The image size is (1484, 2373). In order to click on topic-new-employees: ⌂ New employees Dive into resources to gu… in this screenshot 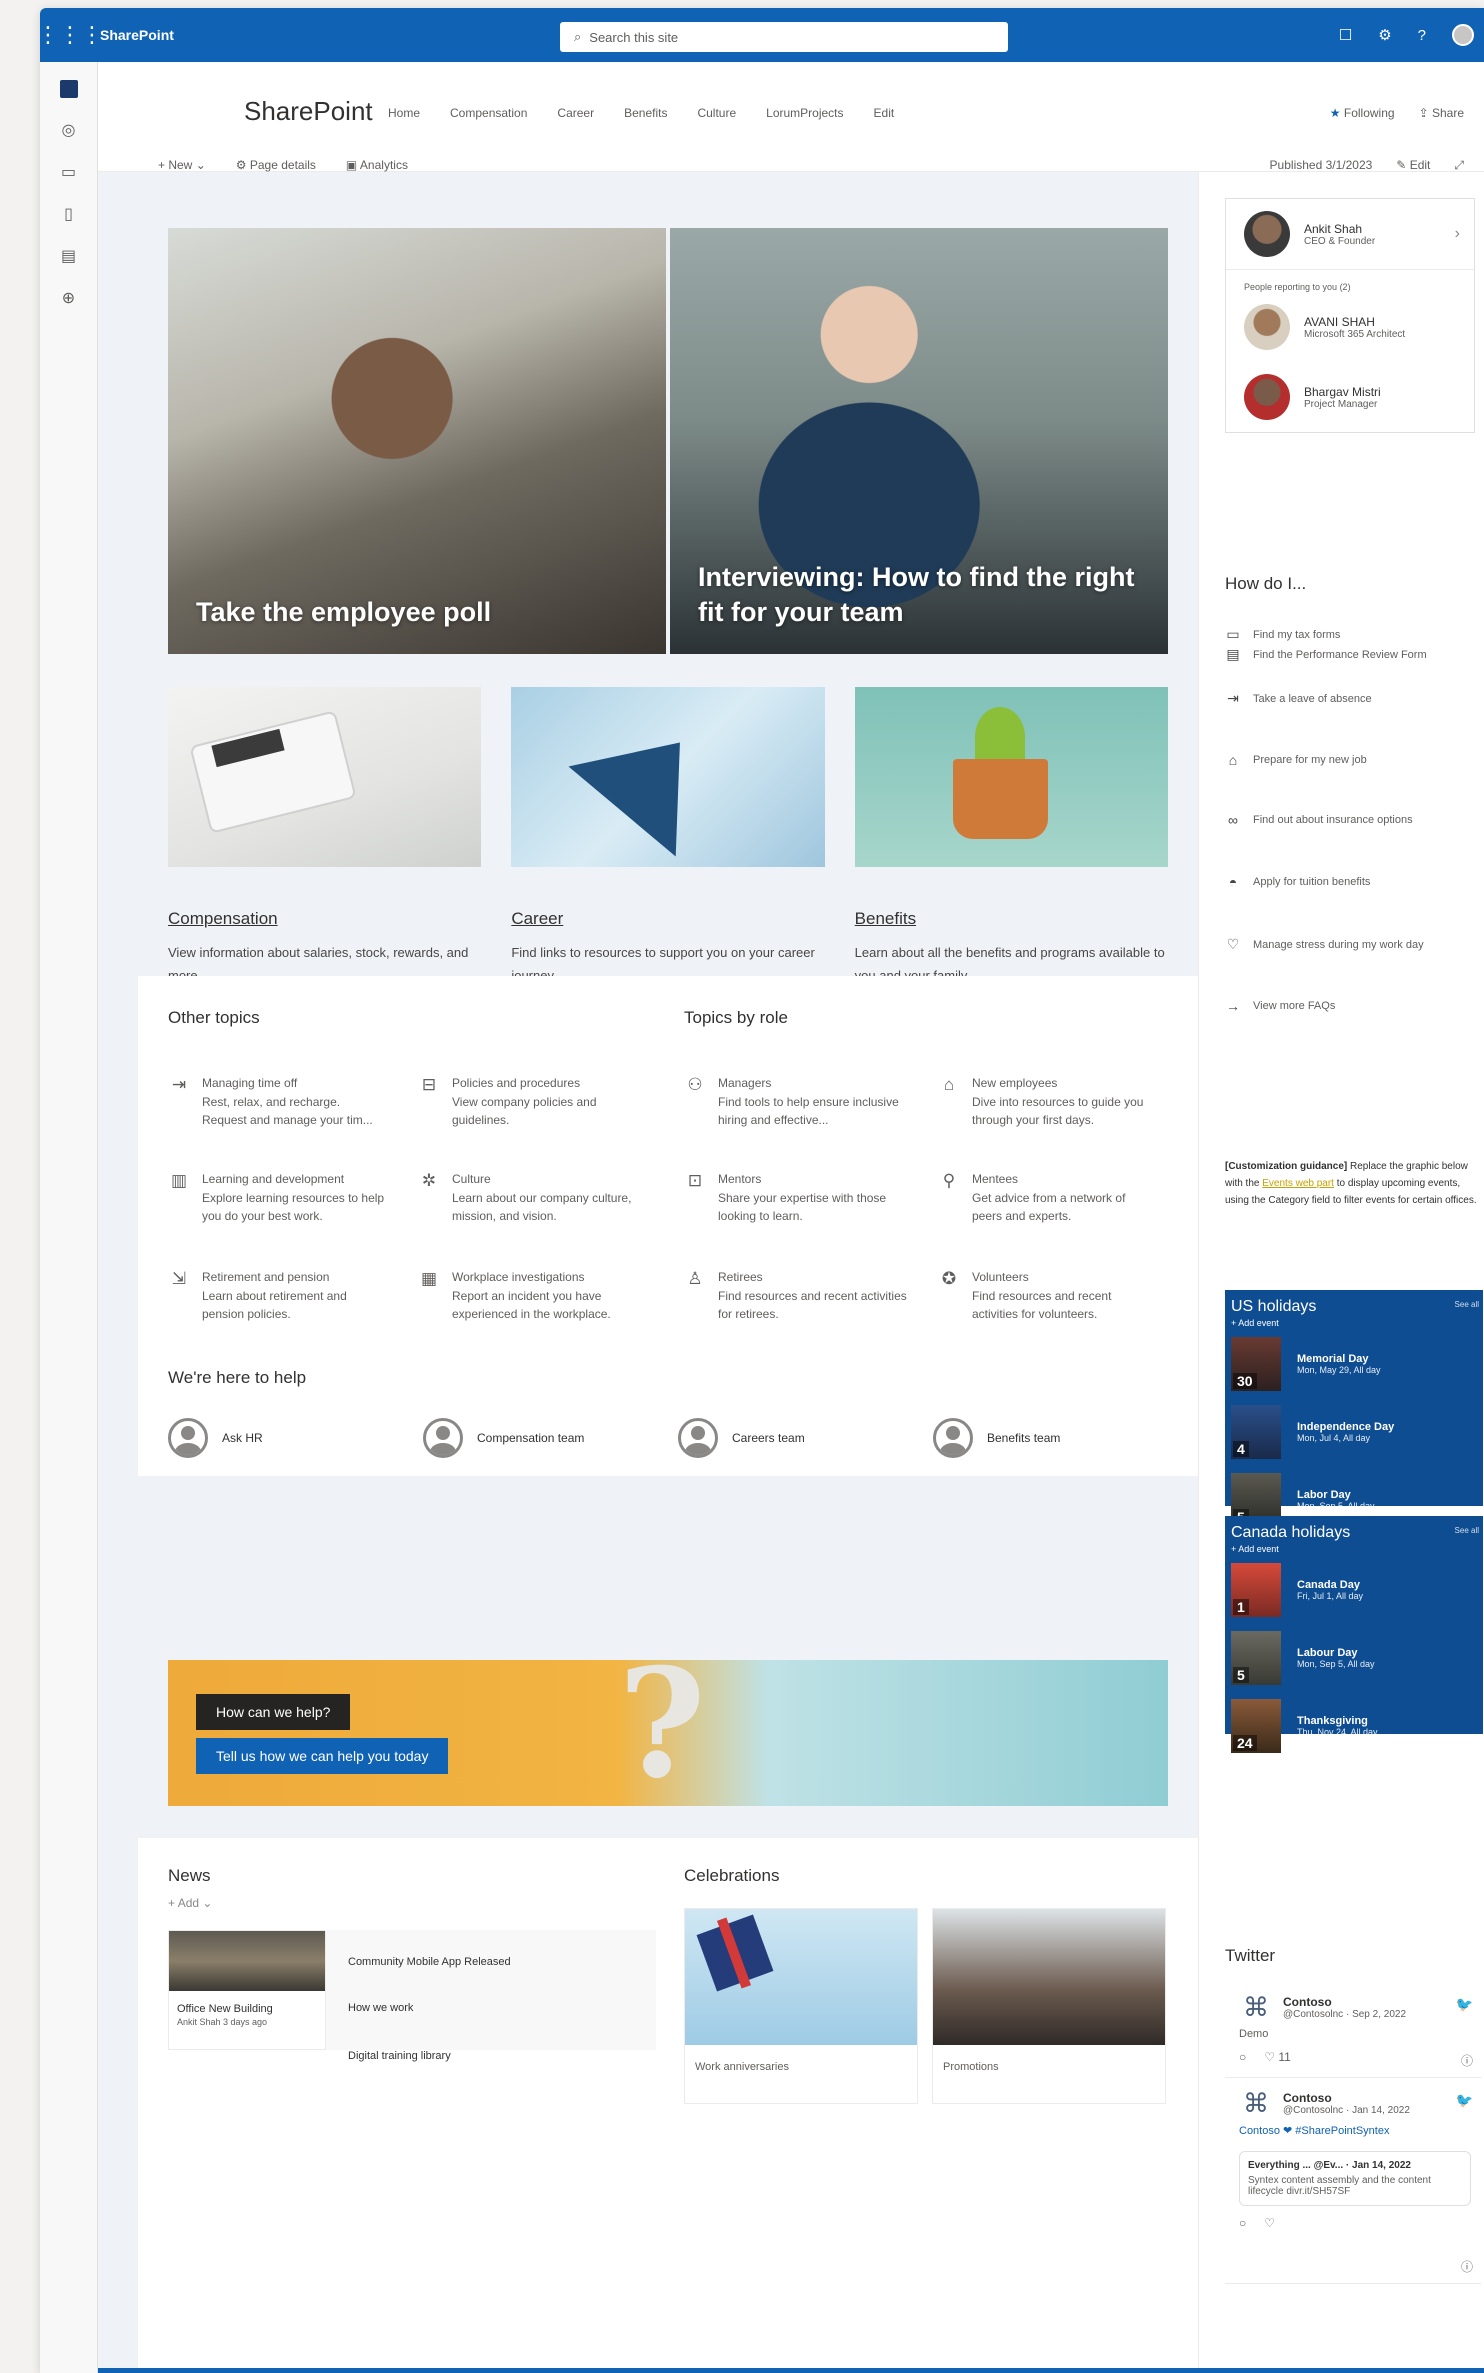, I will do `click(1043, 1102)`.